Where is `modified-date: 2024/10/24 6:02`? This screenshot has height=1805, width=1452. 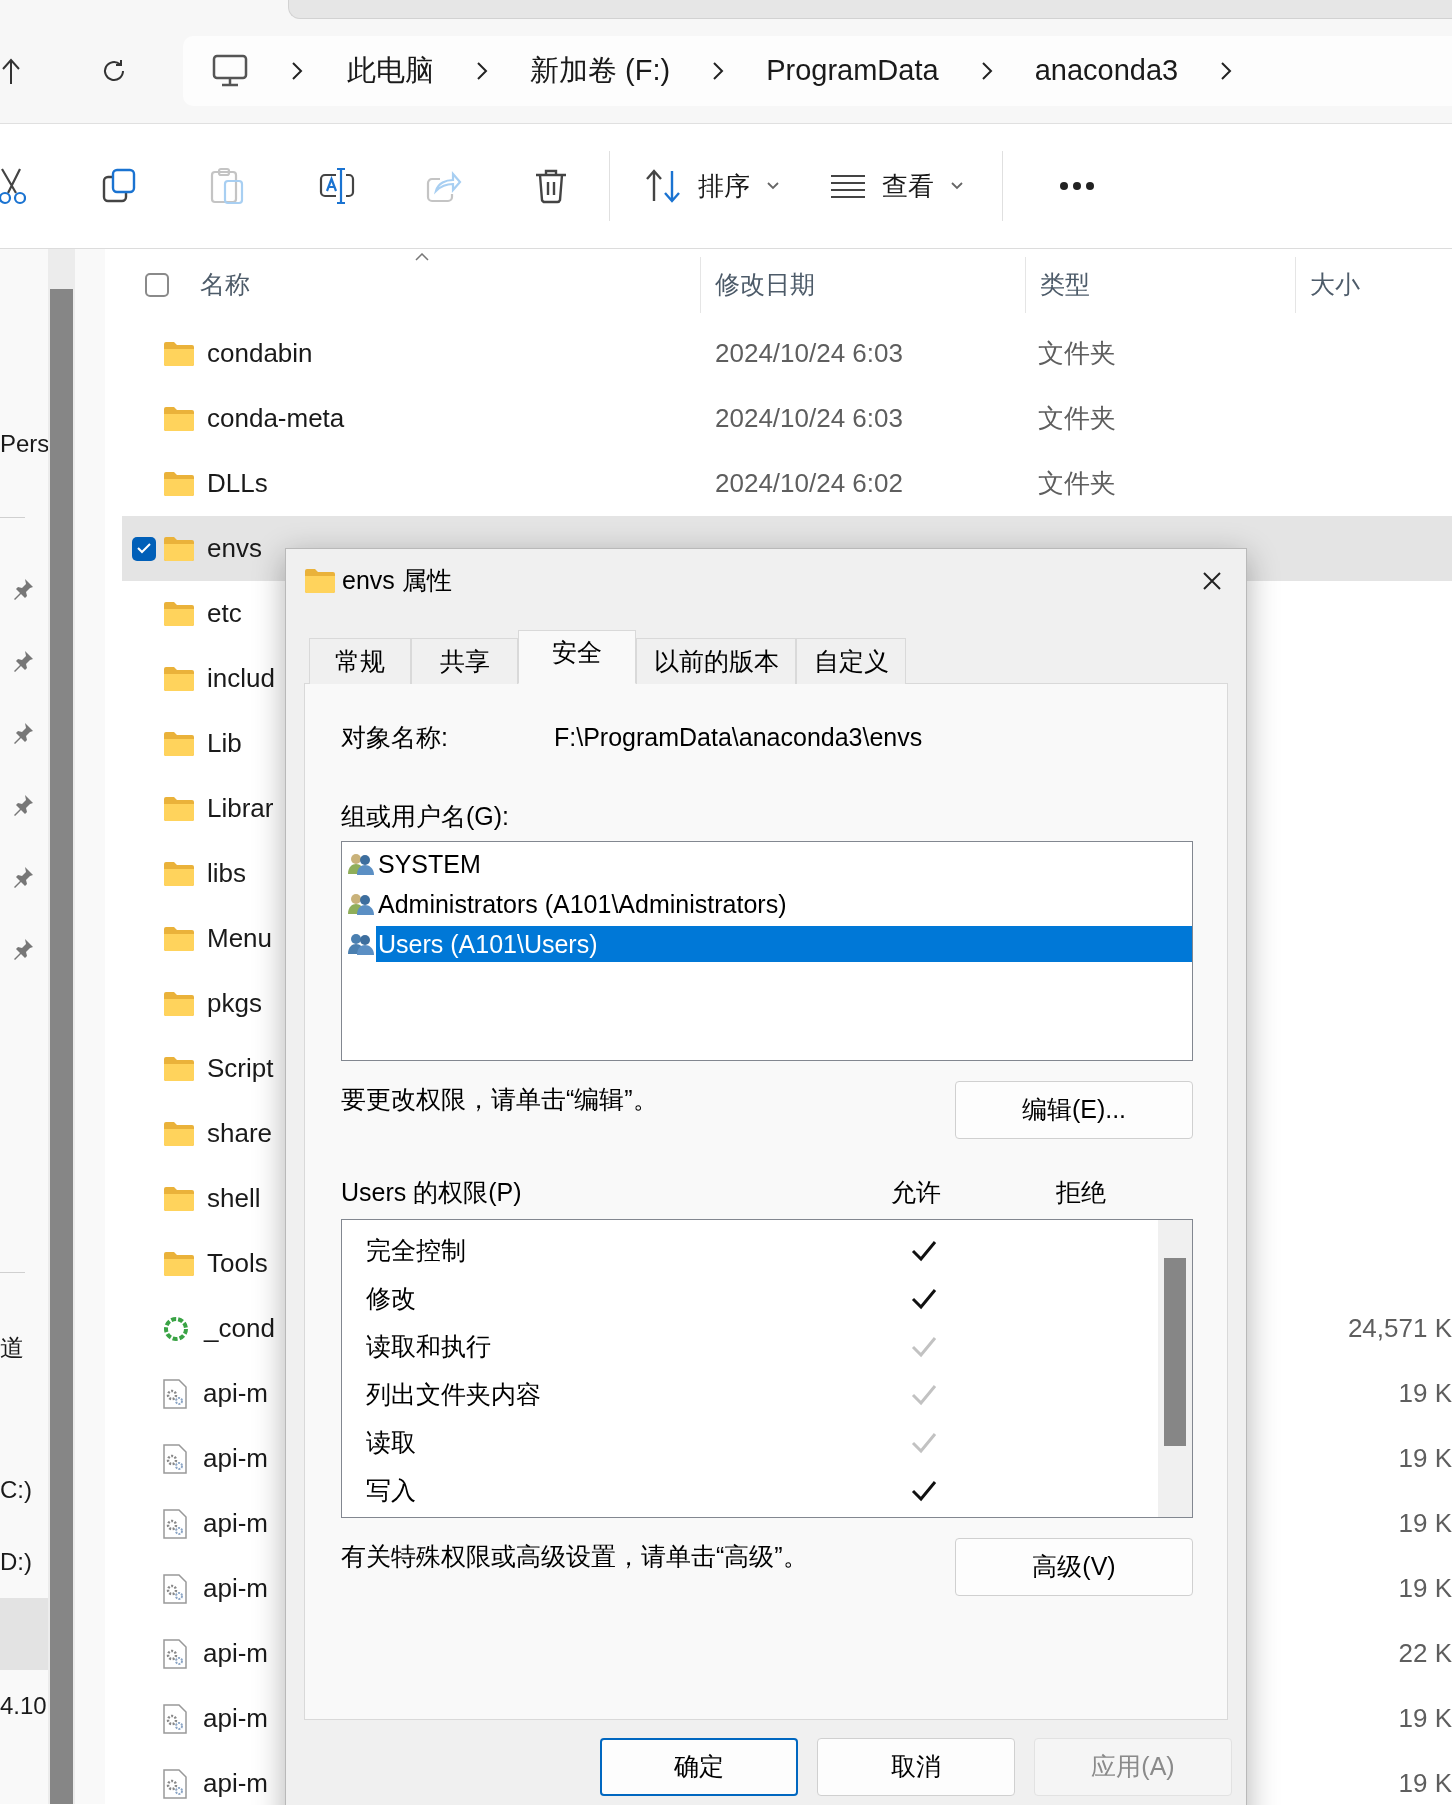 modified-date: 2024/10/24 6:02 is located at coordinates (809, 483).